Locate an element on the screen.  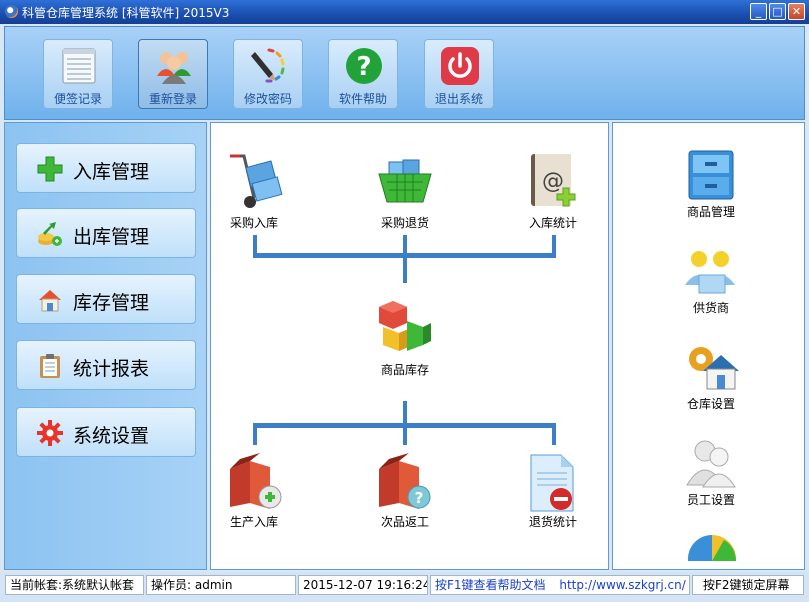
power-icon is located at coordinates (460, 66).